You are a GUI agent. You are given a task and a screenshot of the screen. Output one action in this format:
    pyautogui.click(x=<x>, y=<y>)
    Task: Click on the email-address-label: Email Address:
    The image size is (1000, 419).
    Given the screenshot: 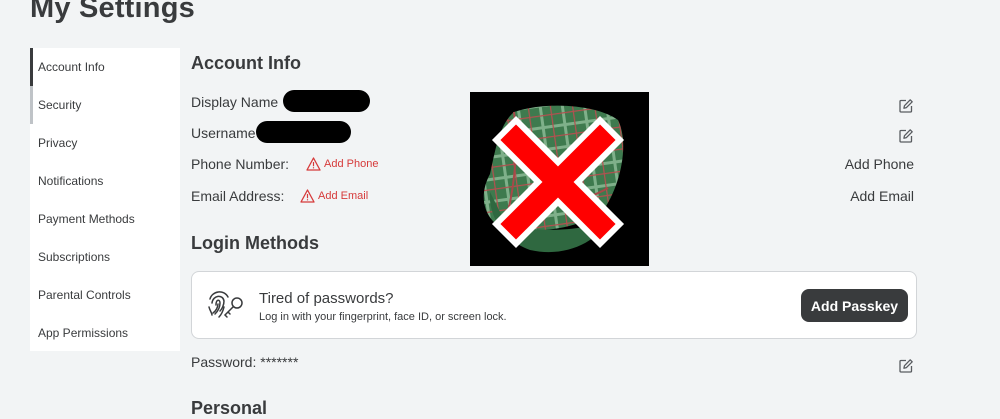 What is the action you would take?
    pyautogui.click(x=238, y=196)
    